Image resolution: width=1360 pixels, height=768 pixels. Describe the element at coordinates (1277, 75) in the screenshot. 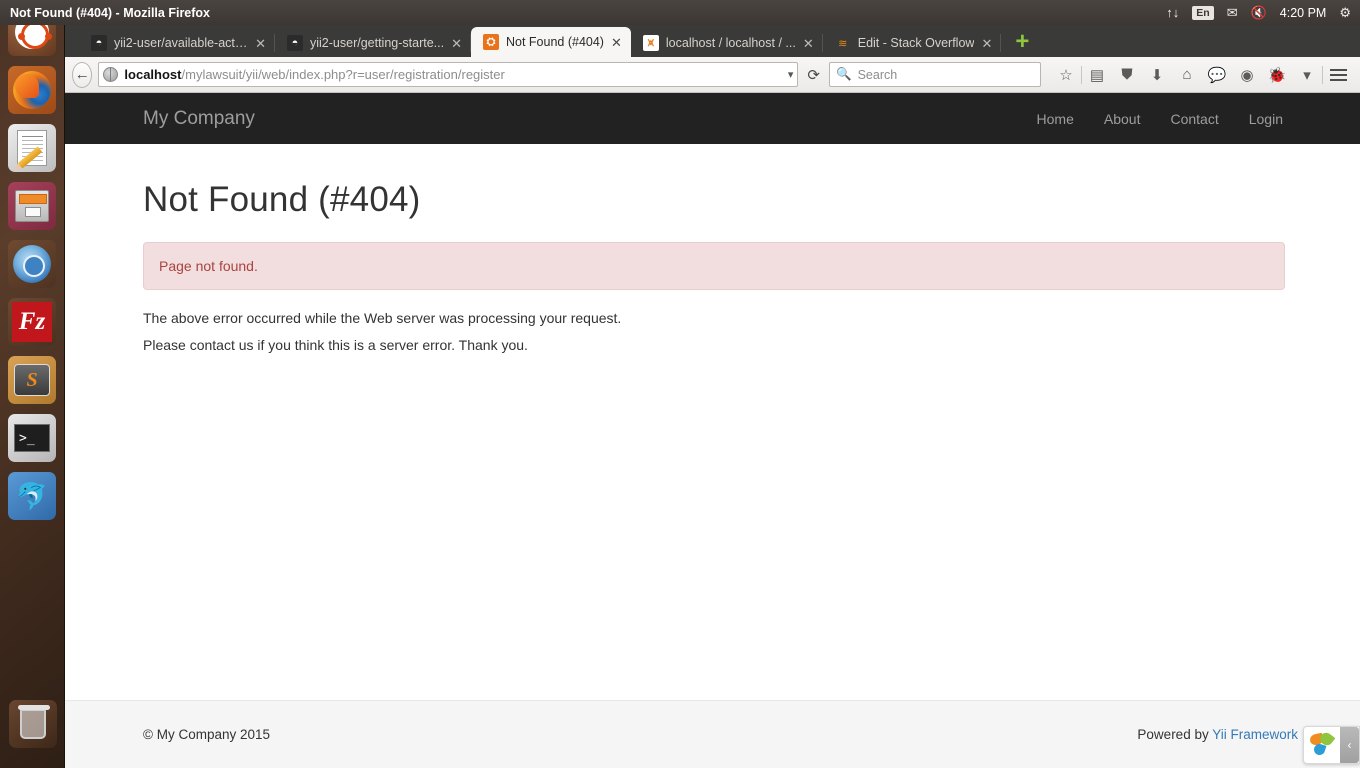

I see `firebug-icon: 🐞` at that location.